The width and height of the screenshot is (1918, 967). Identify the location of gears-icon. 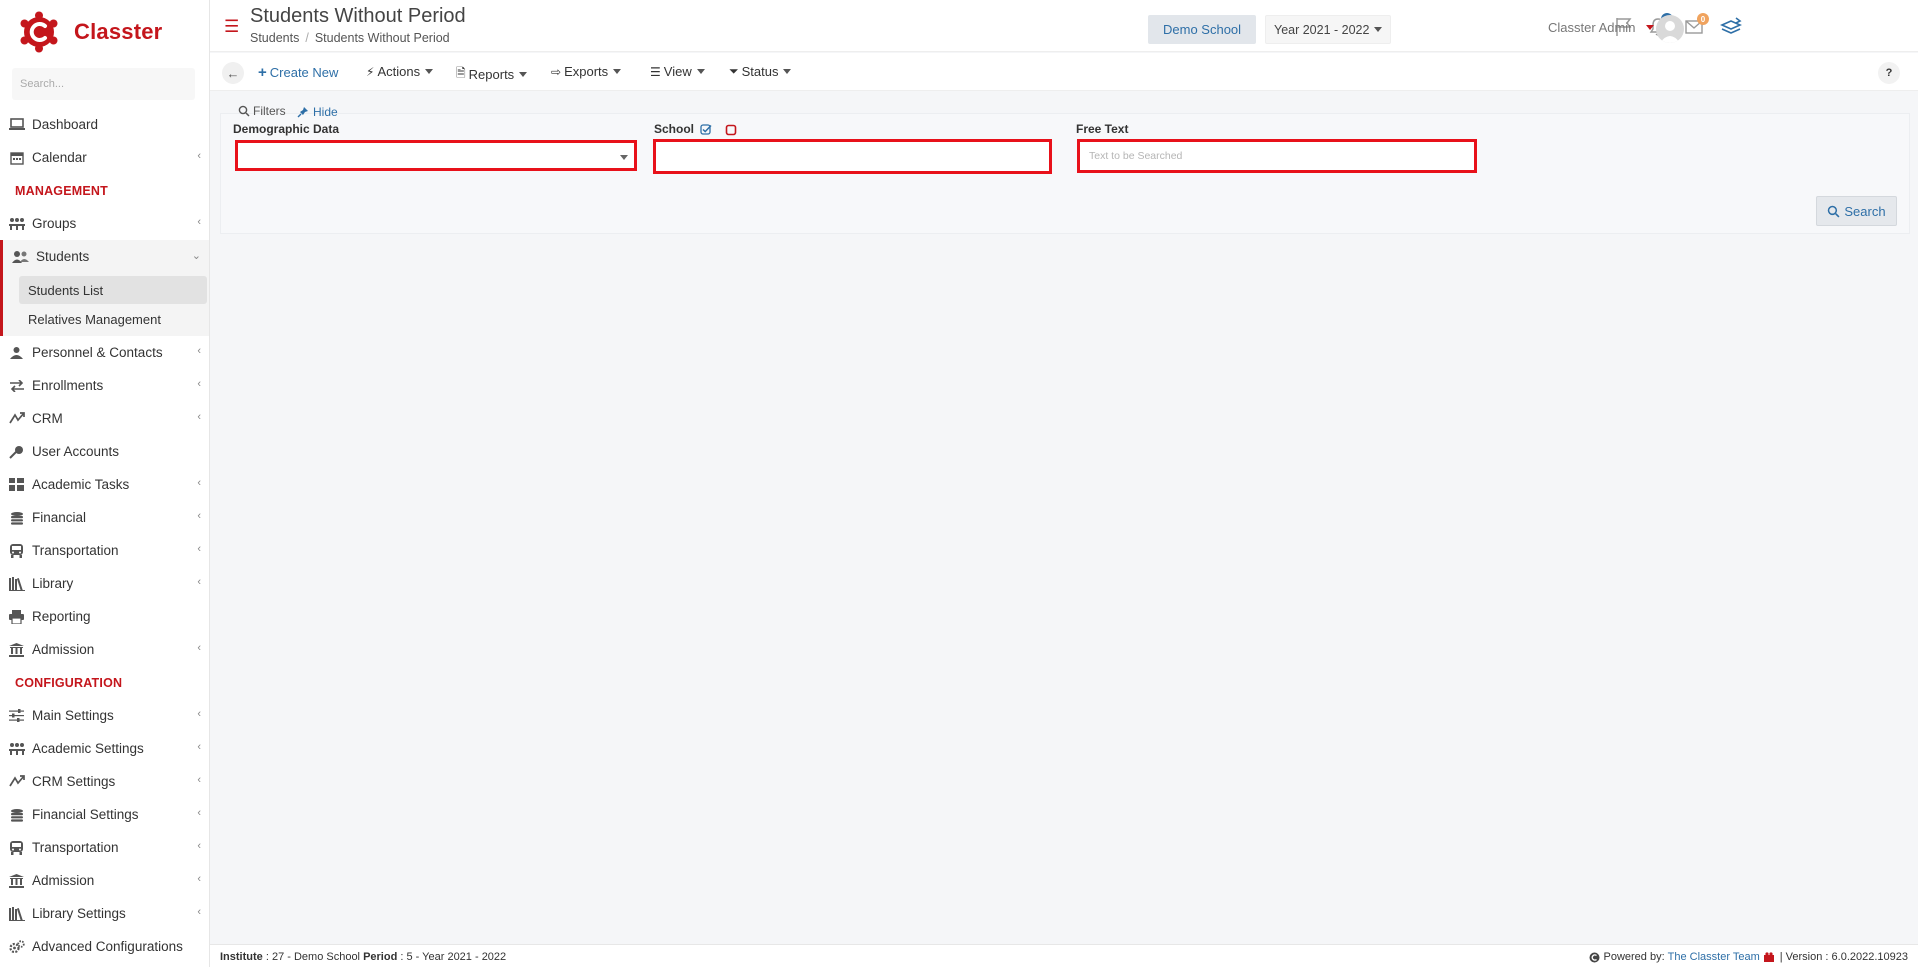
(16, 946).